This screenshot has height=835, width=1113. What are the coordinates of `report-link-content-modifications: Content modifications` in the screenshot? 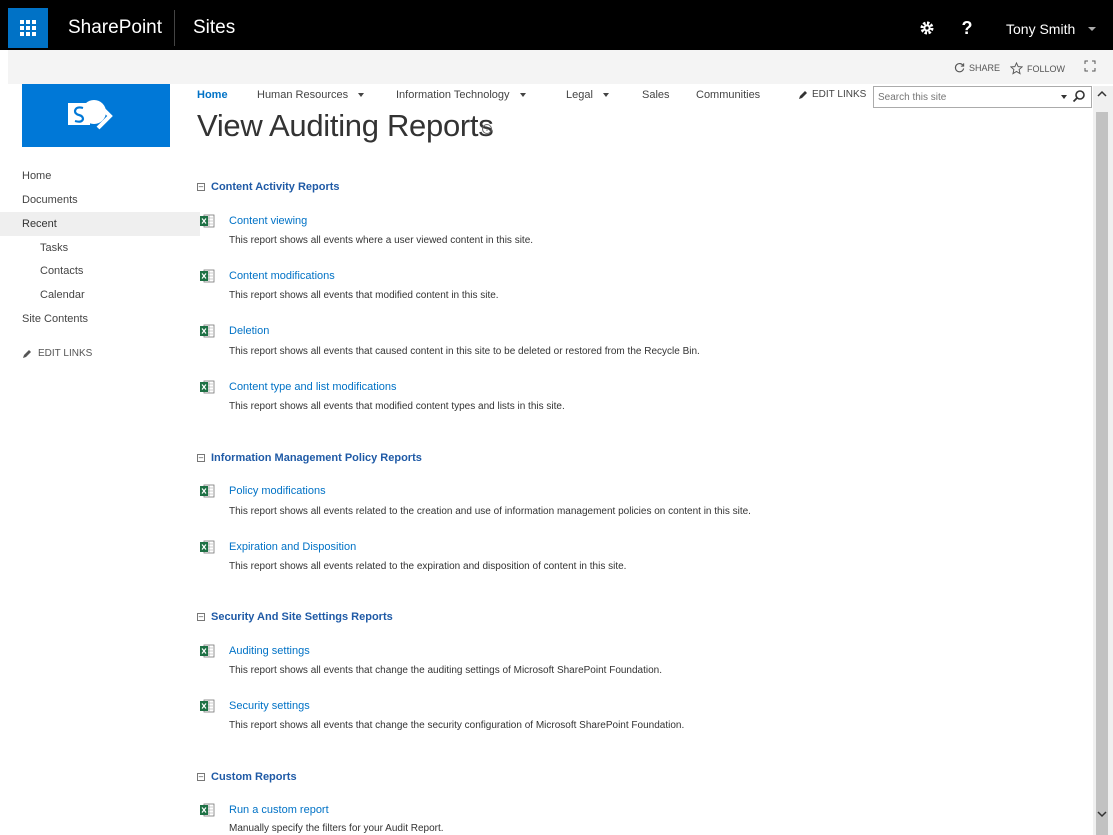 It's located at (282, 276).